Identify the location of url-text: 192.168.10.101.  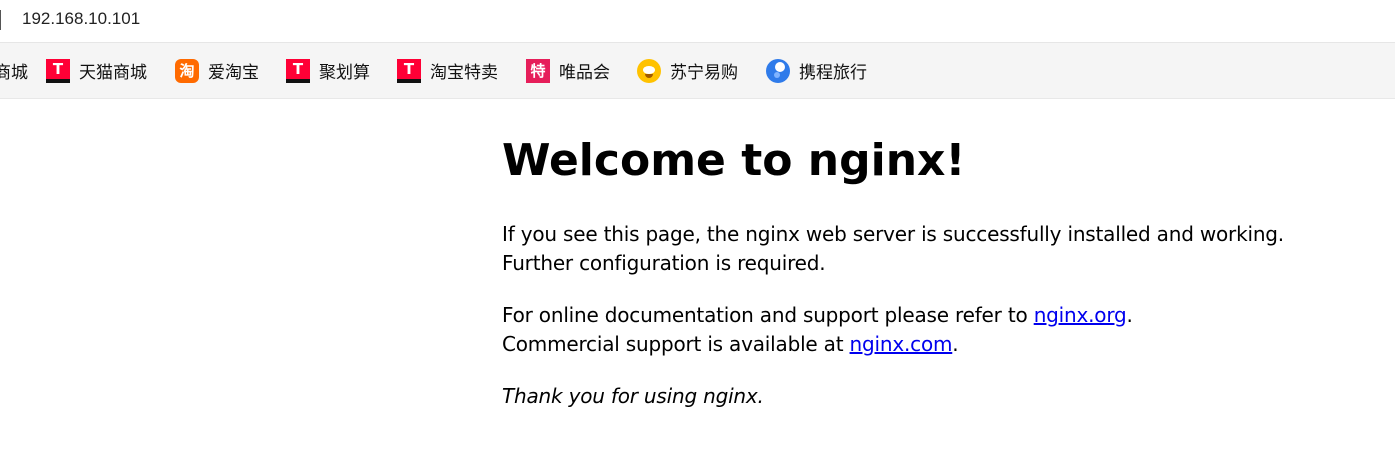
(81, 19).